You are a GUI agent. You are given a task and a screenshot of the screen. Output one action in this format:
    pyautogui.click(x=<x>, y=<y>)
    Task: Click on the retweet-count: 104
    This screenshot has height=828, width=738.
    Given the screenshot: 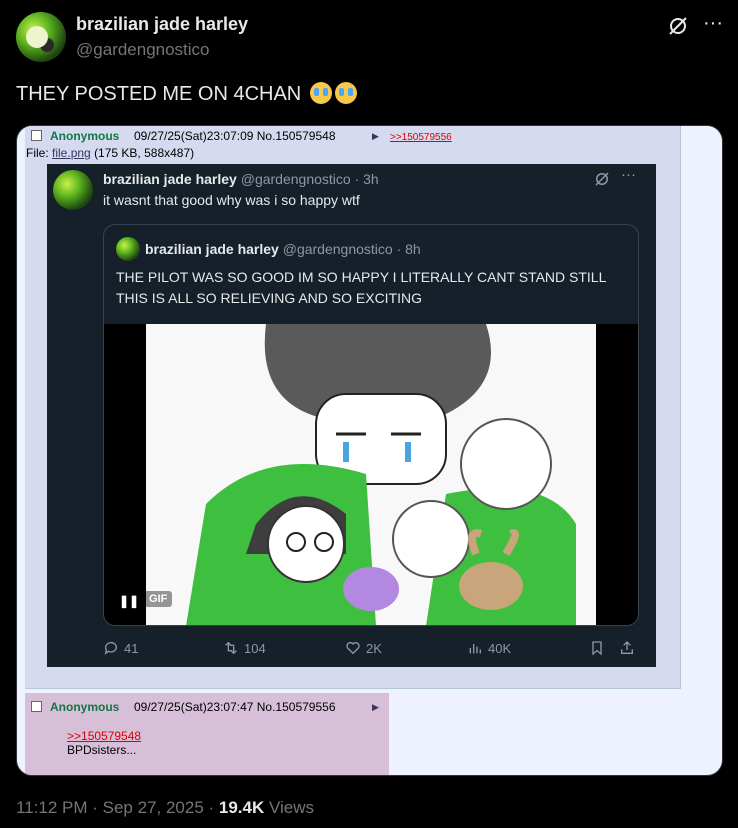 What is the action you would take?
    pyautogui.click(x=255, y=648)
    